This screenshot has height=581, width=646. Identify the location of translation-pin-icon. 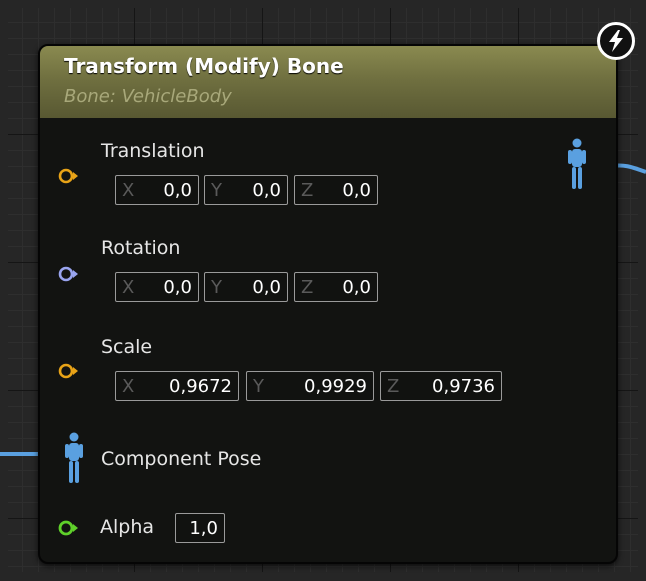
(68, 176).